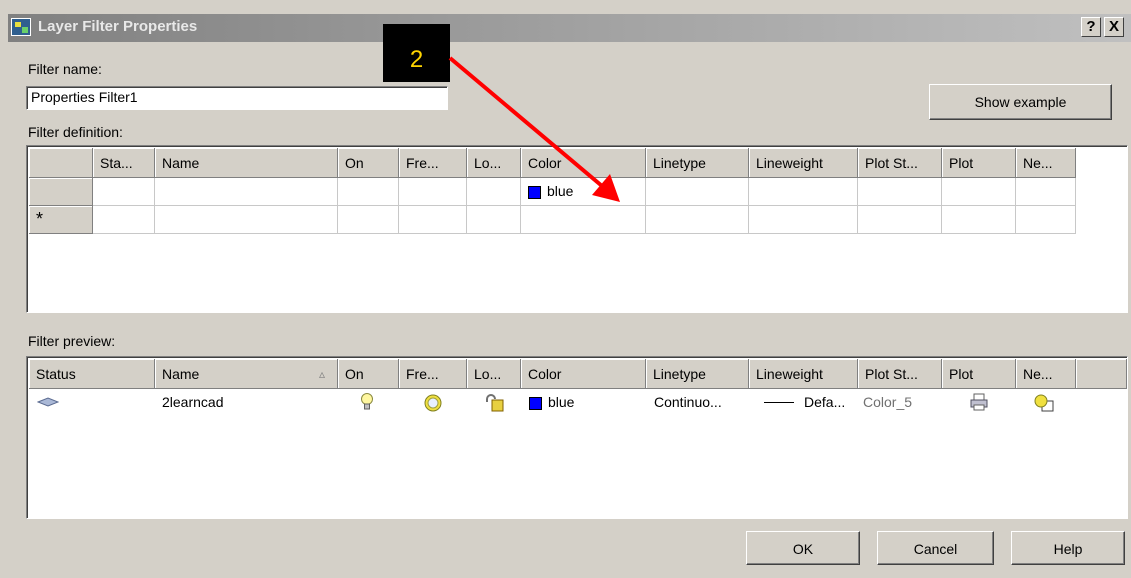 Image resolution: width=1131 pixels, height=578 pixels. Describe the element at coordinates (1020, 102) in the screenshot. I see `show-example-button: Show example` at that location.